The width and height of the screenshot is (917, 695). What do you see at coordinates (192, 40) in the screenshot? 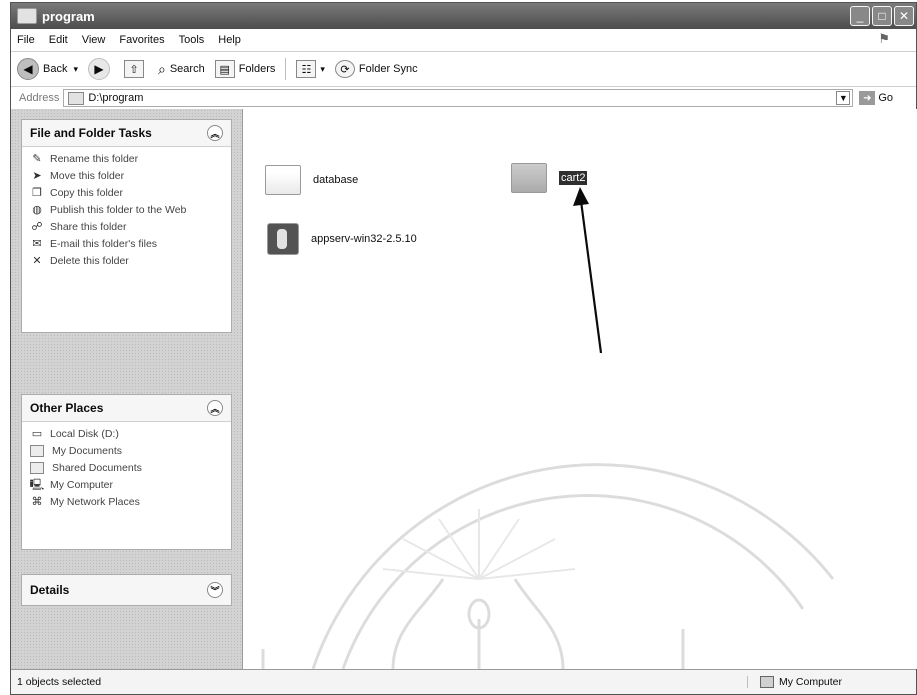
I see `menu-tools: Tools` at bounding box center [192, 40].